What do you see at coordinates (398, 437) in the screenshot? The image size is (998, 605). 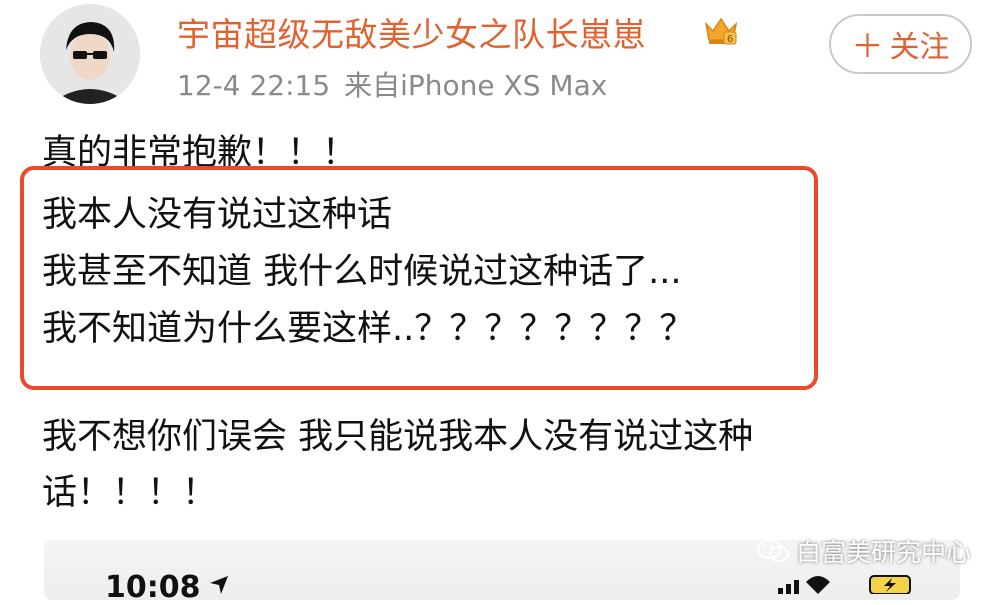 I see `post-text-line: 我不想你们误会 我只能说我本人没有说过这种` at bounding box center [398, 437].